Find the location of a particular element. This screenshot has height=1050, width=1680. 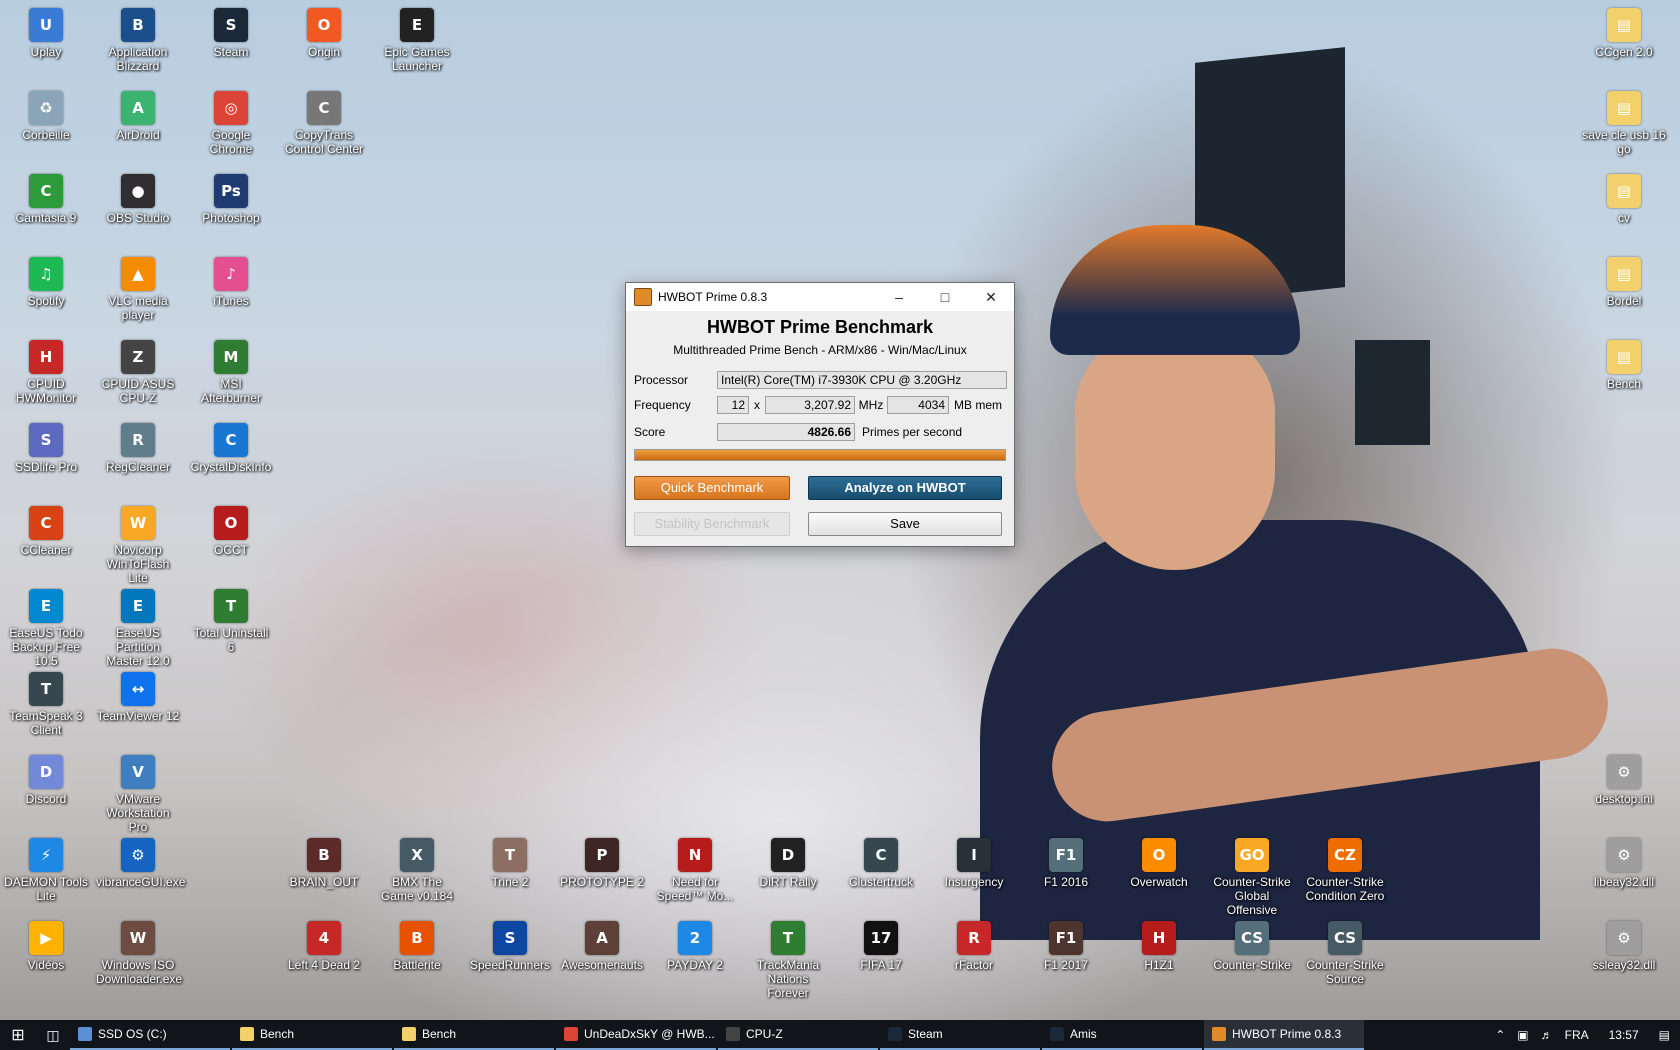

desktop-icon: T TeamSpeak 3 Client is located at coordinates (46, 704).